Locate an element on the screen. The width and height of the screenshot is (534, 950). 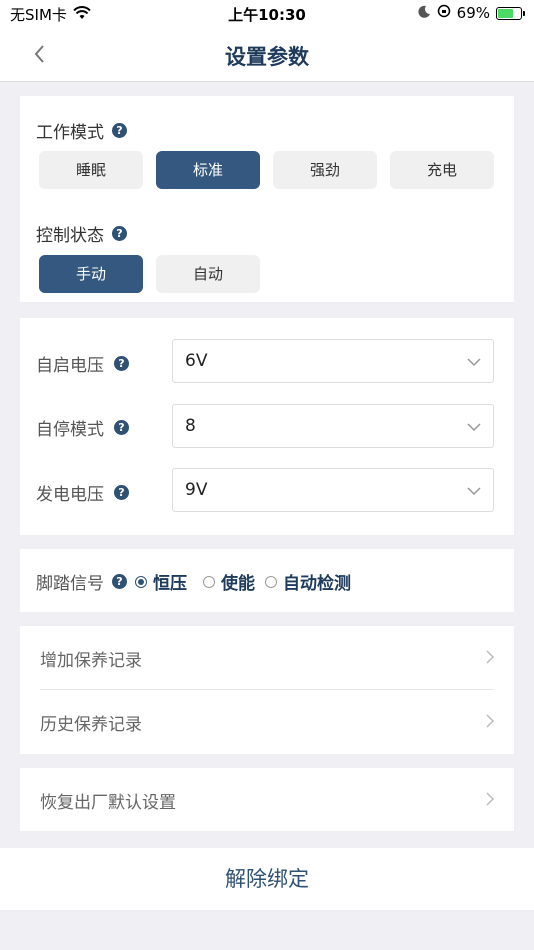
param-label-row: 自停模式 ? is located at coordinates (82, 427).